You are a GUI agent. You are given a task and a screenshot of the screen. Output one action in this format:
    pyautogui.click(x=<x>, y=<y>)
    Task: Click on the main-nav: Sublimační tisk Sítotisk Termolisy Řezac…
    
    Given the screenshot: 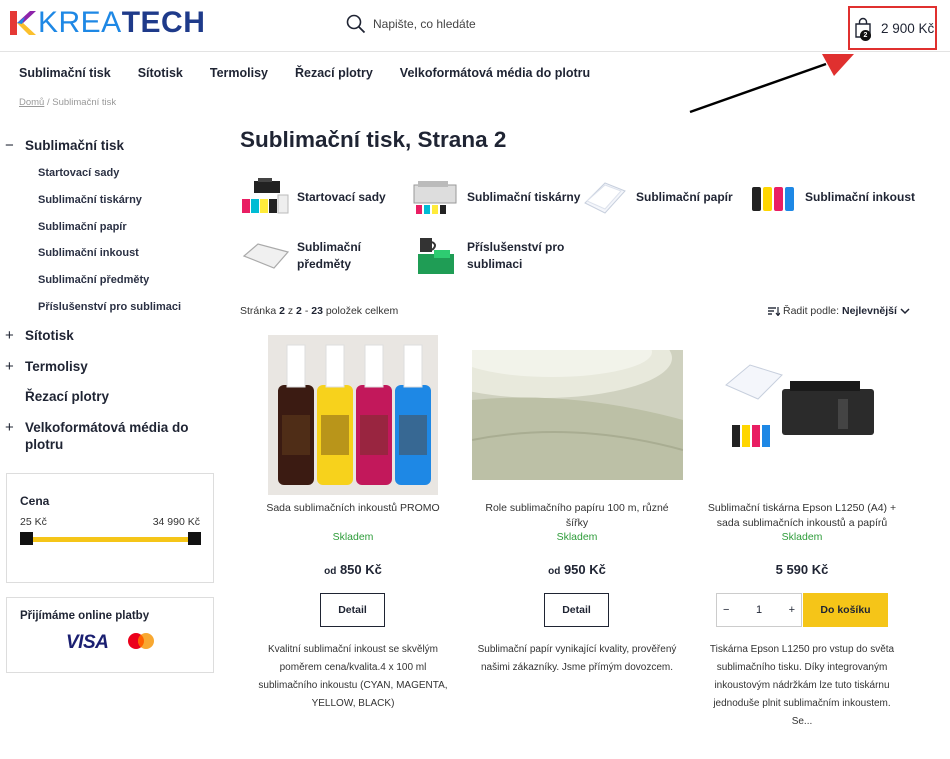 What is the action you would take?
    pyautogui.click(x=318, y=73)
    